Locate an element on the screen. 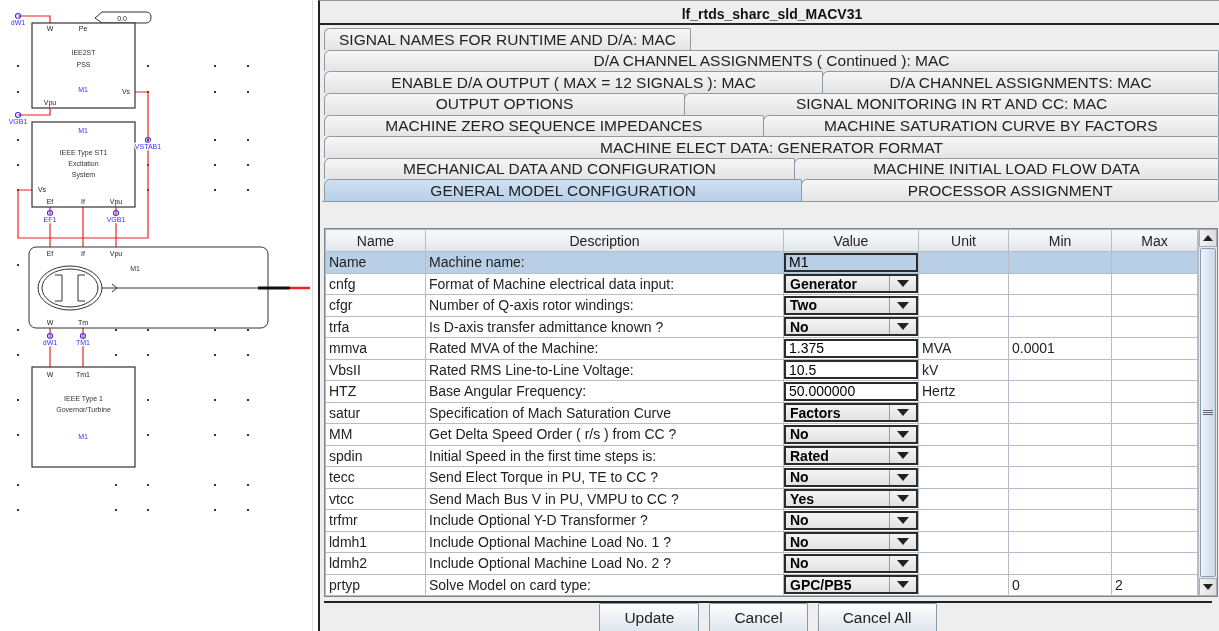  table-cell: kV is located at coordinates (963, 370).